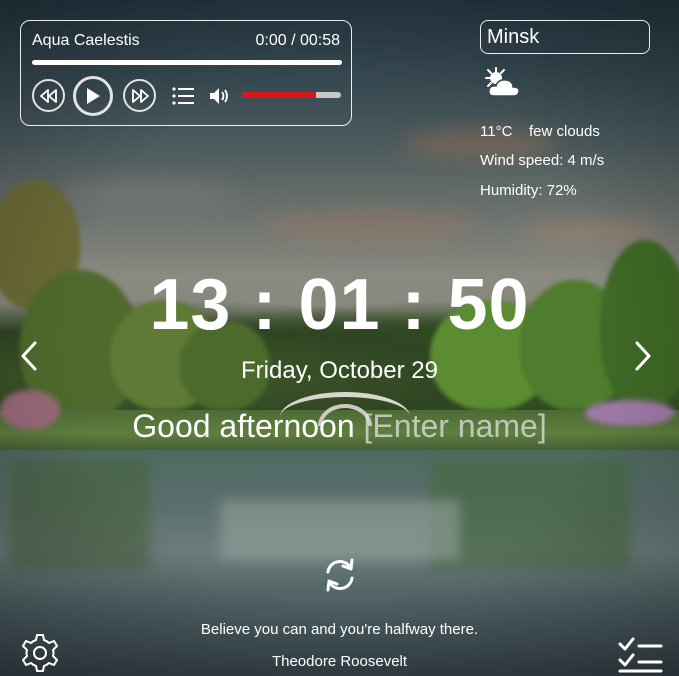 This screenshot has height=676, width=679. I want to click on weather-humidity: Humidity: 72%, so click(528, 190).